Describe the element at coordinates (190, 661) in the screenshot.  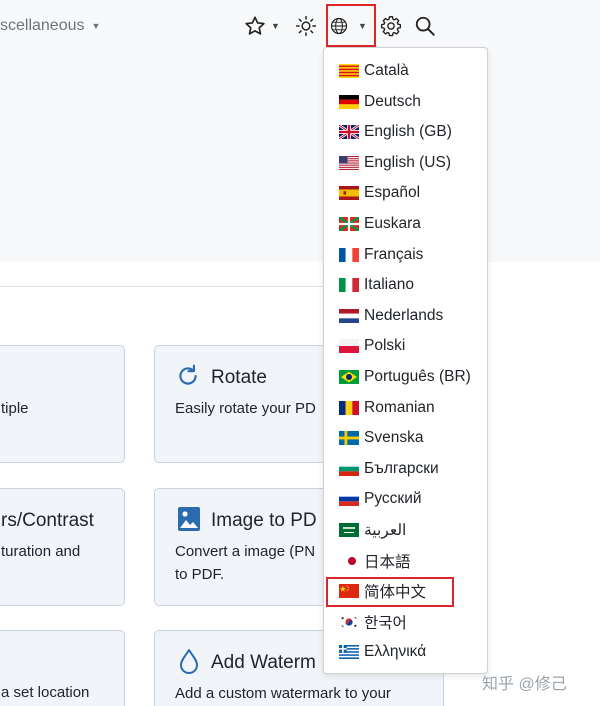
I see `droplet-icon` at that location.